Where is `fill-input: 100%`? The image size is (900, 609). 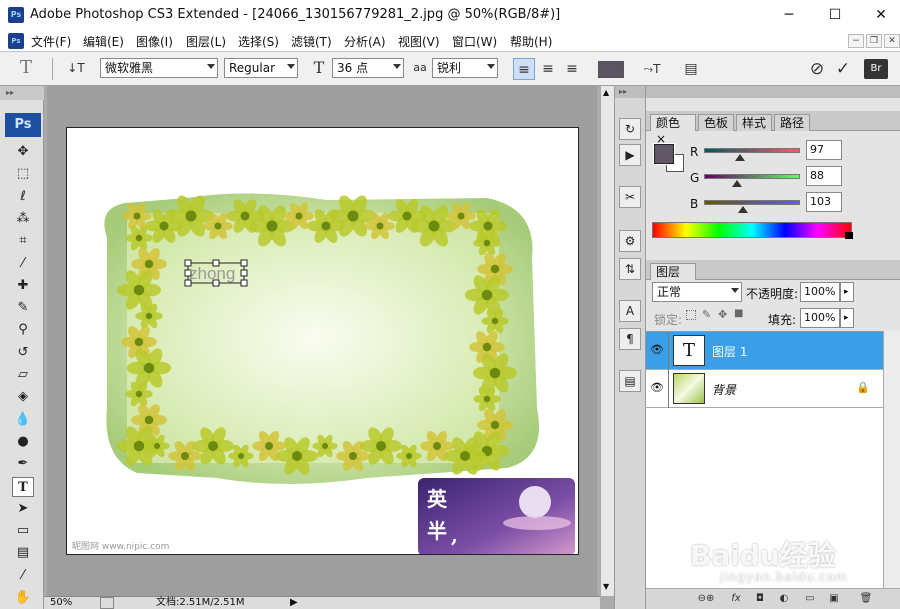
fill-input: 100% is located at coordinates (820, 318).